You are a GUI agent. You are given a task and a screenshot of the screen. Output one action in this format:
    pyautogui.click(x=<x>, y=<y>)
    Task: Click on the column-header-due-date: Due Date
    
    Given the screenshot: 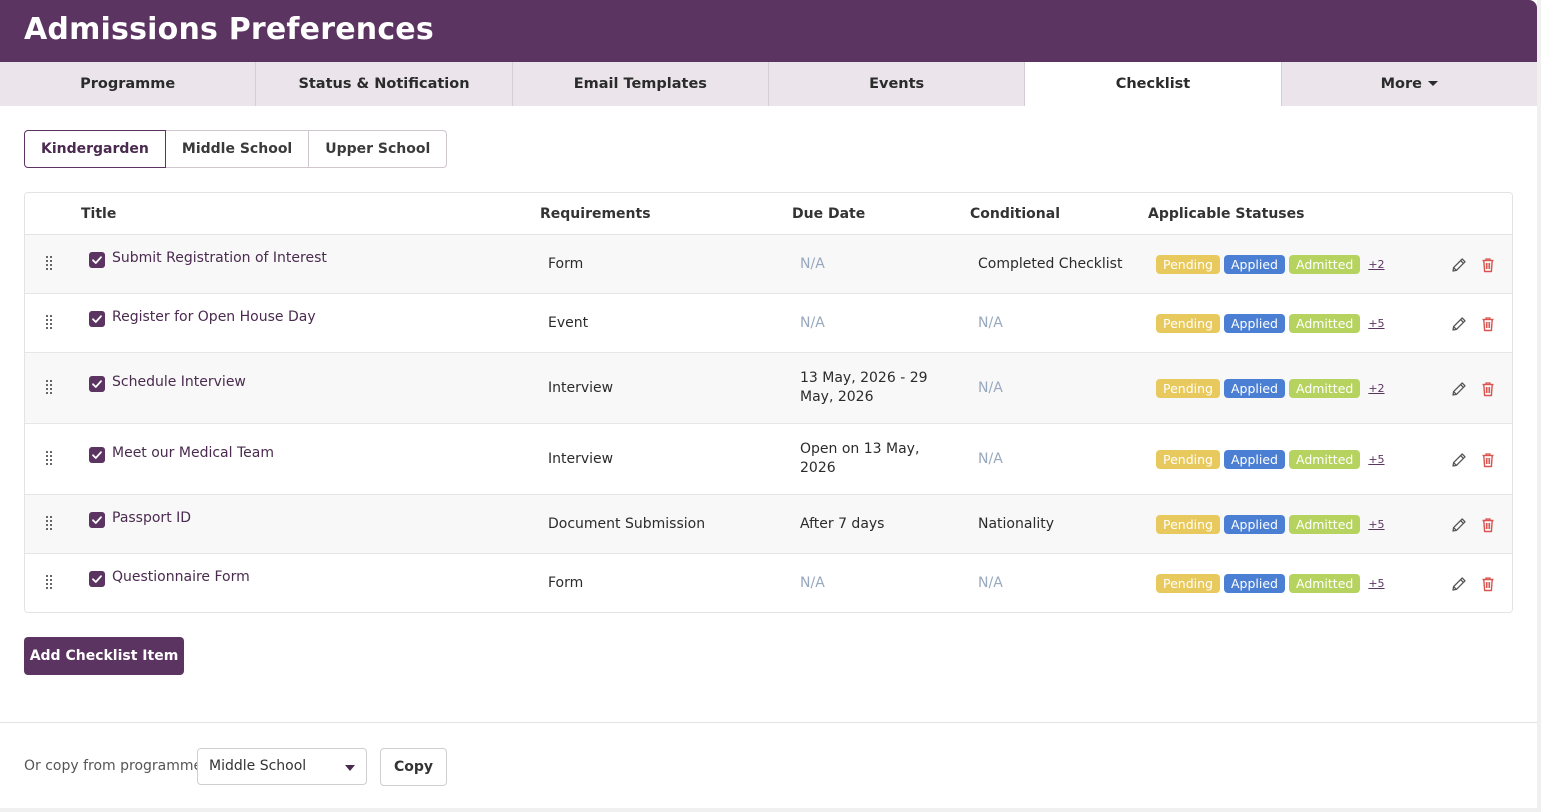 What is the action you would take?
    pyautogui.click(x=829, y=214)
    